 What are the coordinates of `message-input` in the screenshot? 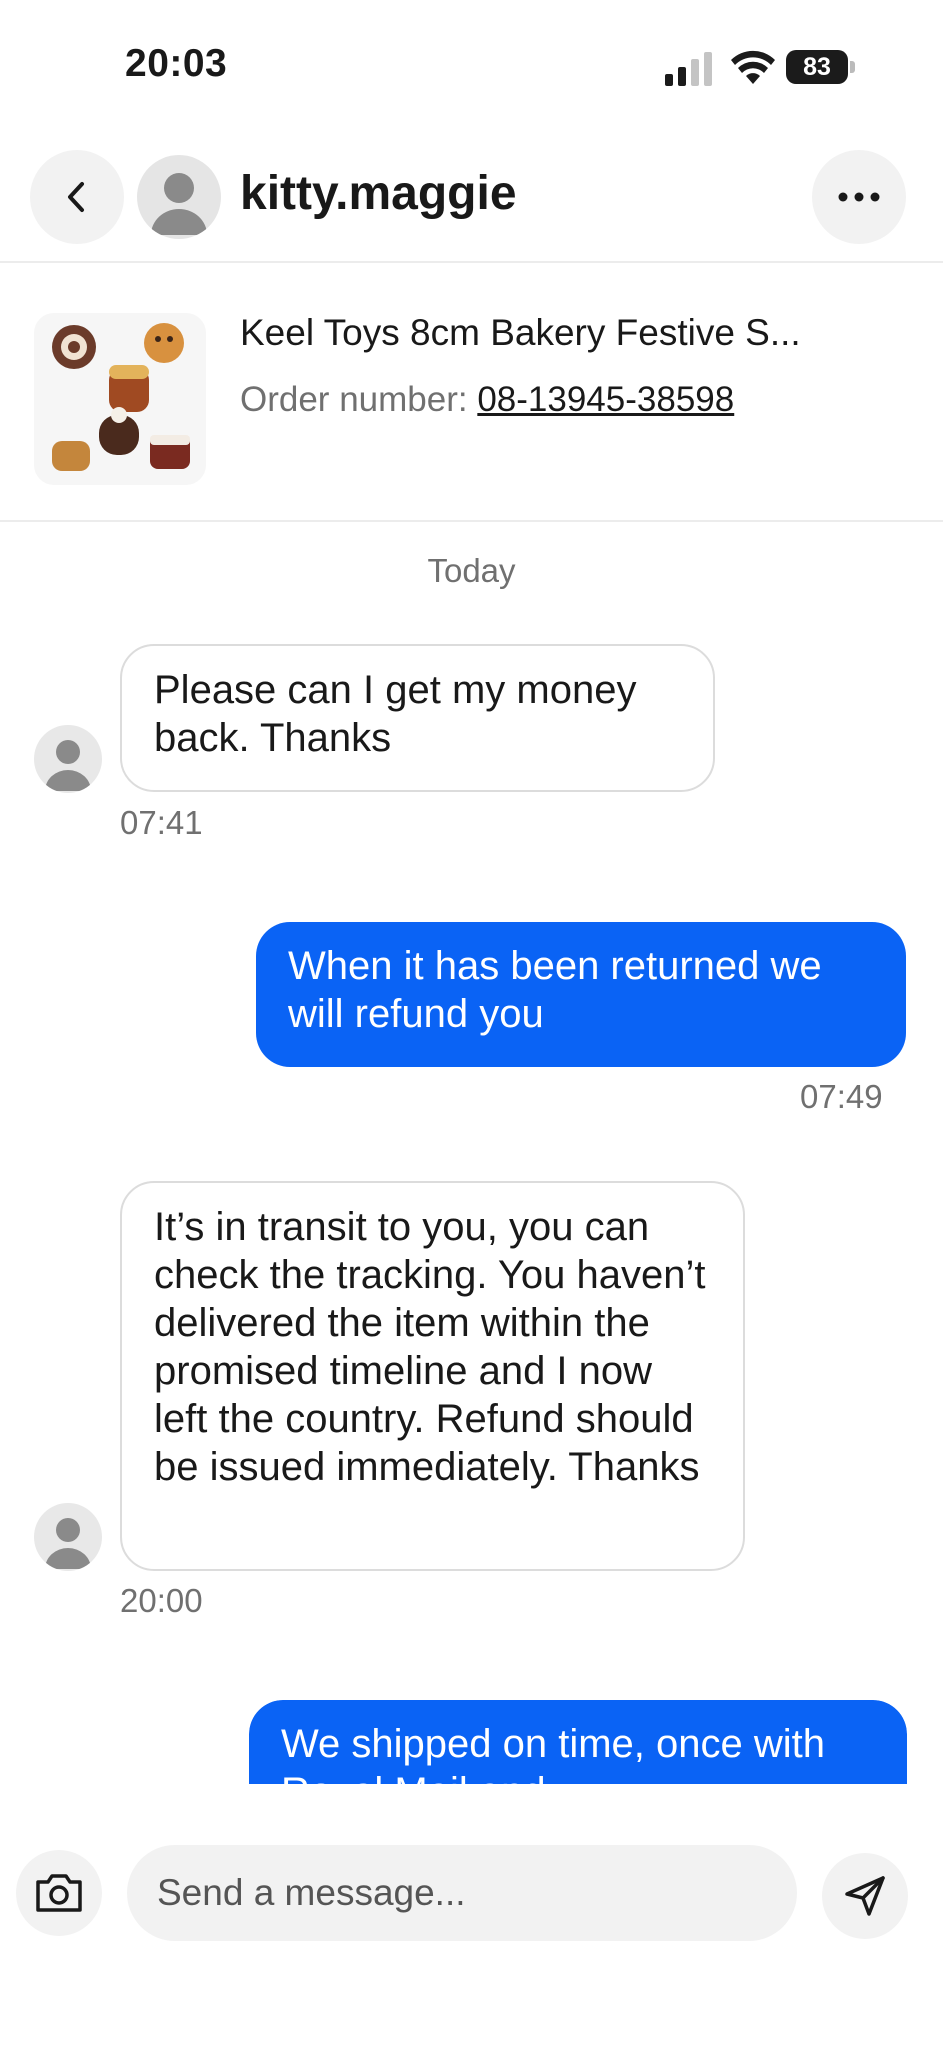 It's located at (462, 1893).